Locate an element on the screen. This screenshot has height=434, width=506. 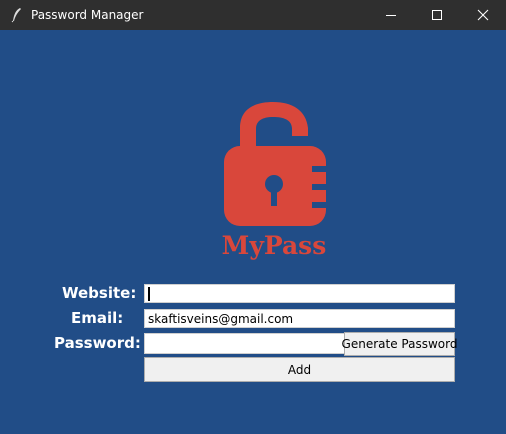
mypass-logo: MyPass is located at coordinates (278, 181).